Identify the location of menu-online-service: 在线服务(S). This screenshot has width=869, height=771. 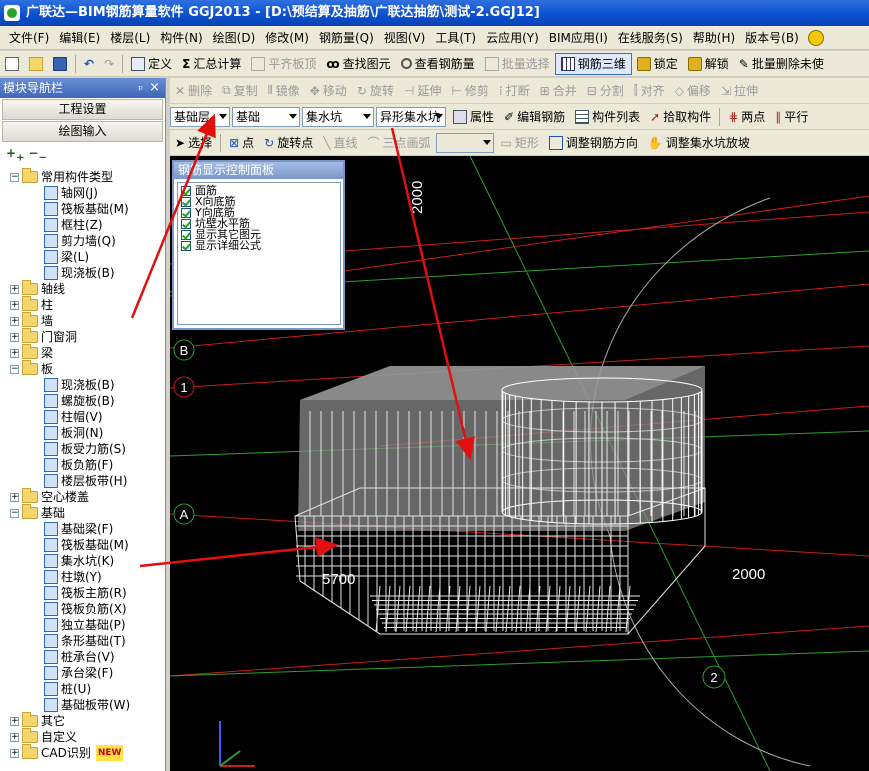
(650, 37).